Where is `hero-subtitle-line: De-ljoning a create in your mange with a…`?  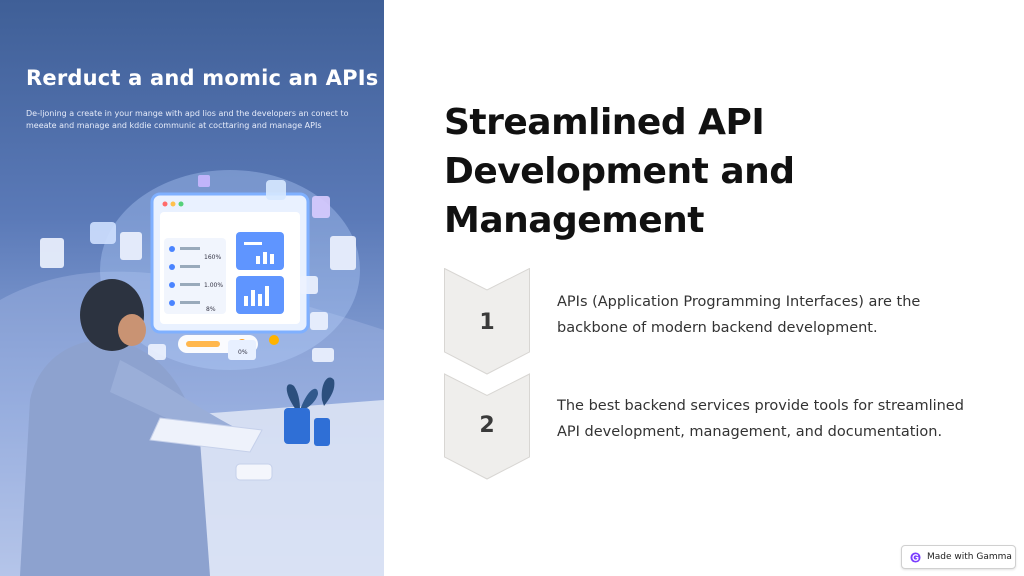 hero-subtitle-line: De-ljoning a create in your mange with a… is located at coordinates (187, 113).